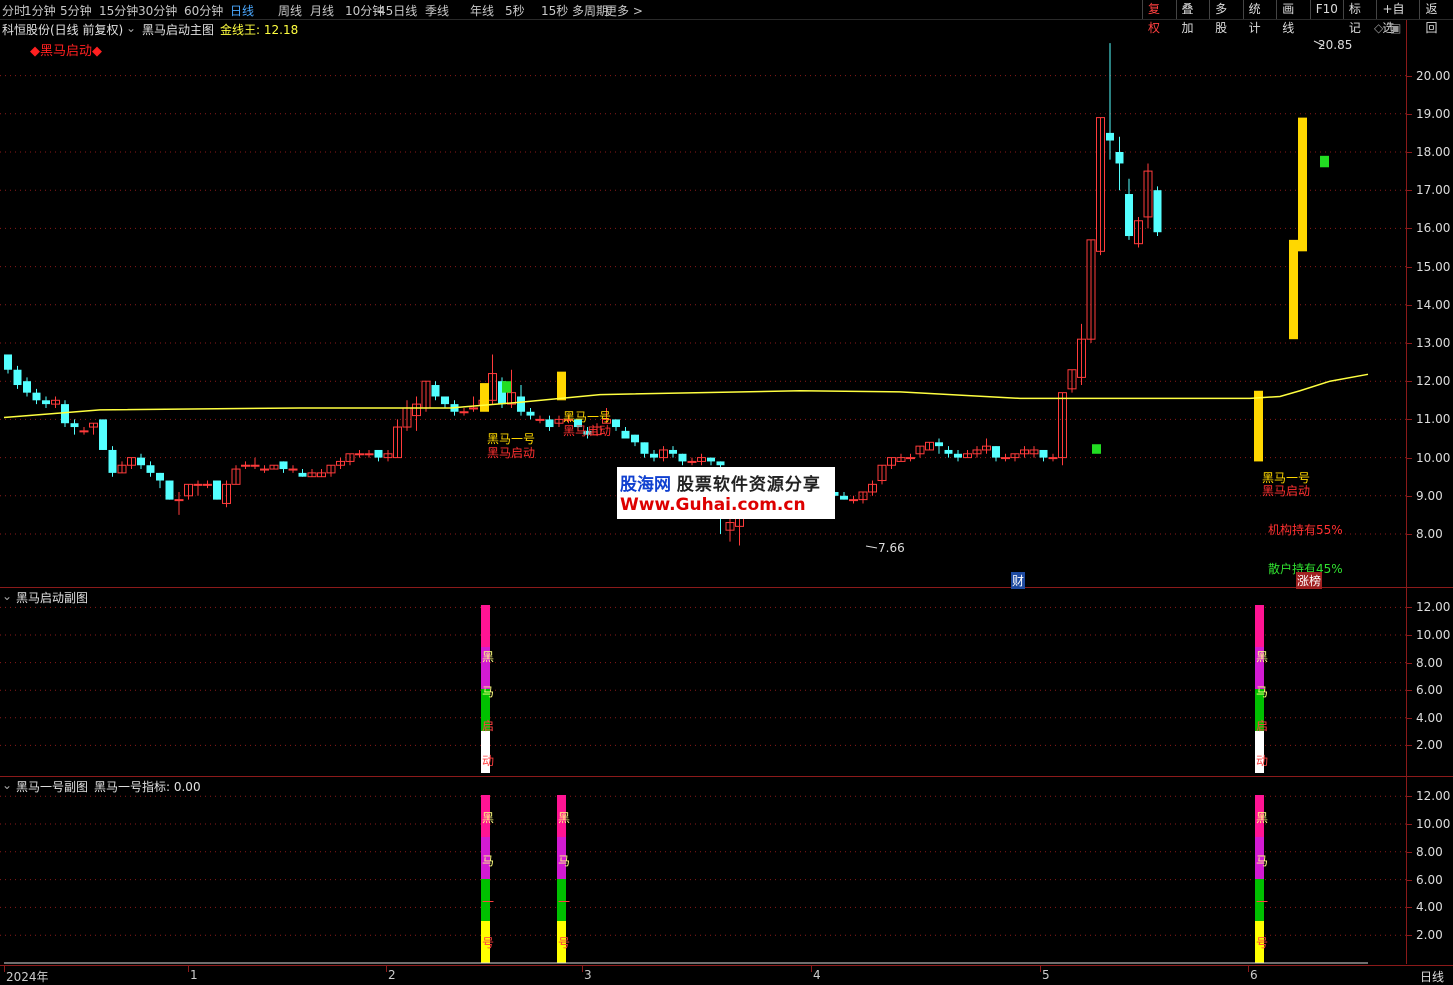  I want to click on price-tick-label: 8.00, so click(1429, 662).